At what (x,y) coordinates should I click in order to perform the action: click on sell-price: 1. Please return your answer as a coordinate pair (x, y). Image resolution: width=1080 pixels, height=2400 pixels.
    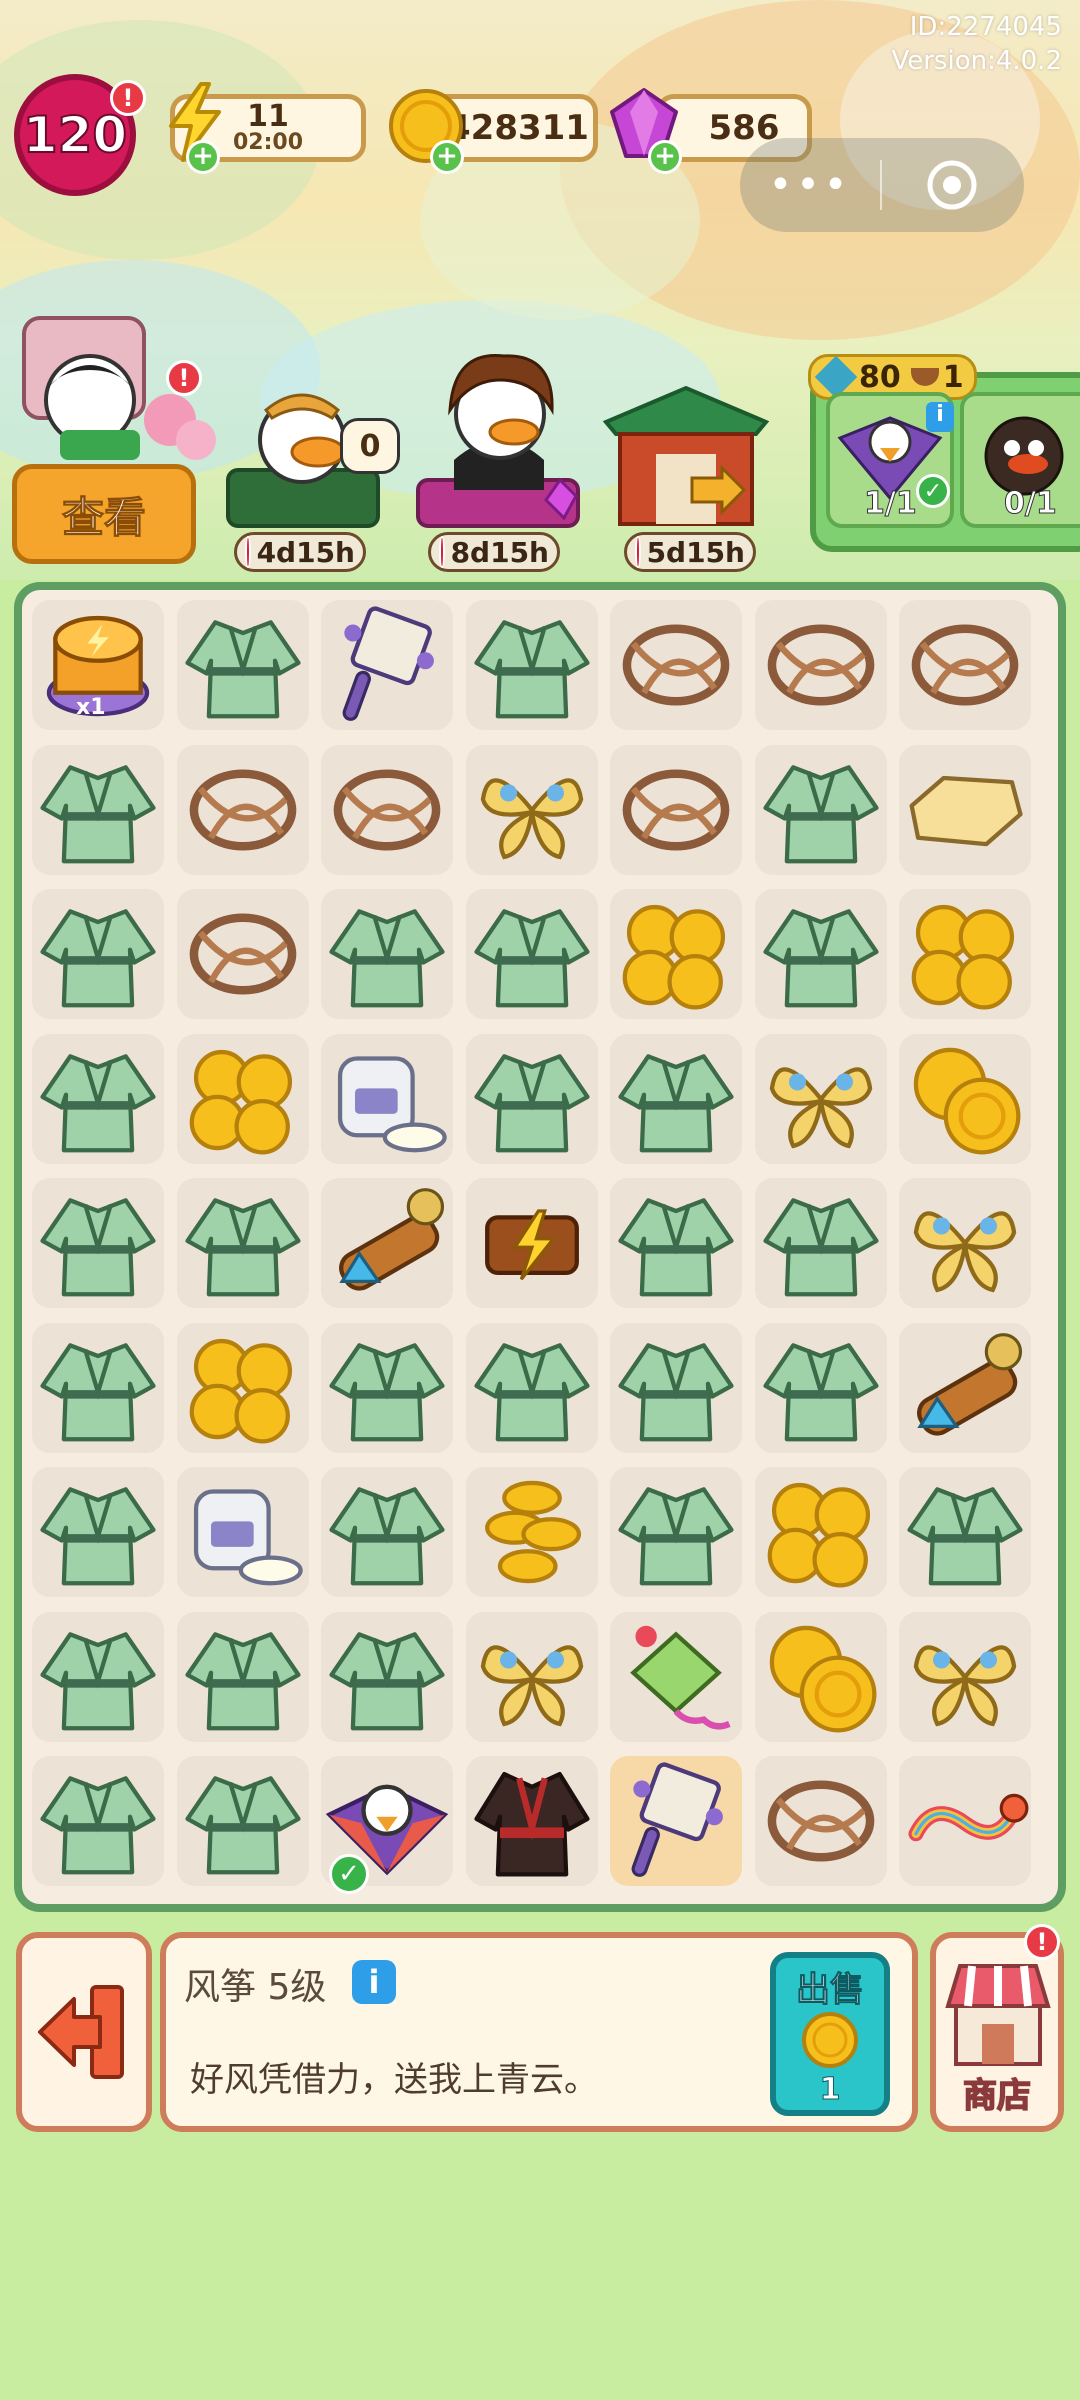
    Looking at the image, I should click on (830, 2090).